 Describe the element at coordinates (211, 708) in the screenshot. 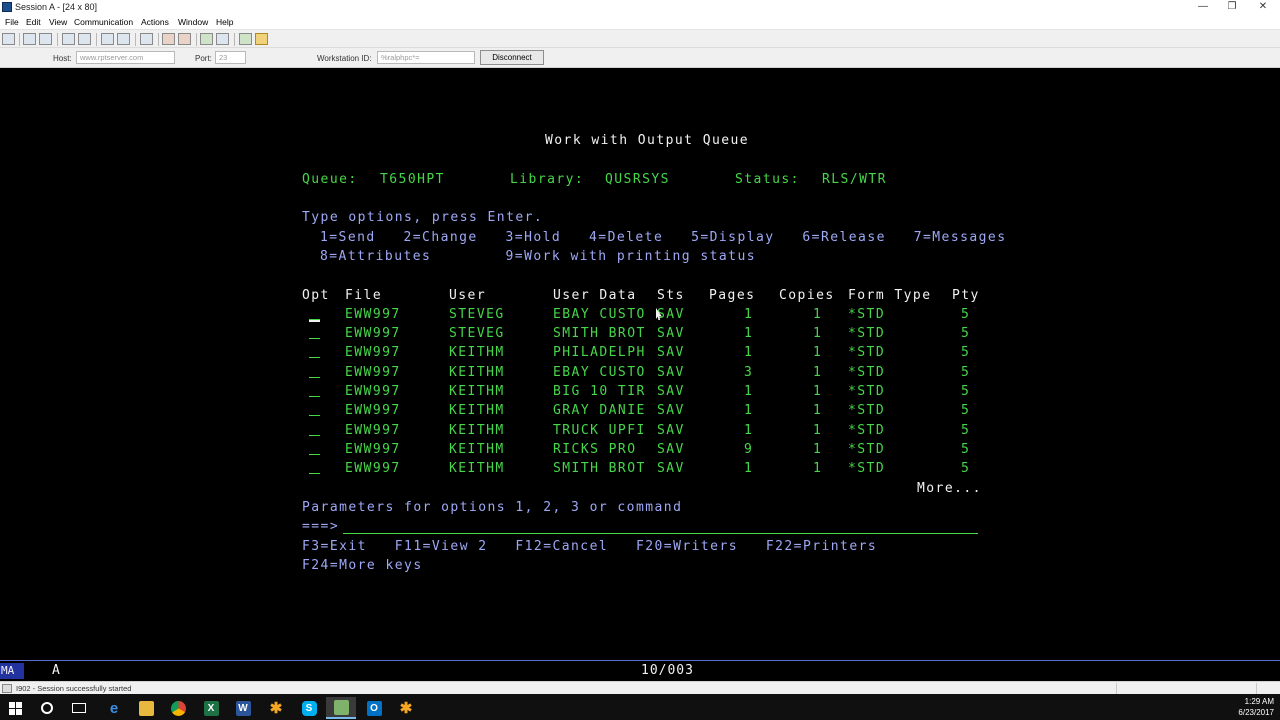

I see `excel-icon: X` at that location.